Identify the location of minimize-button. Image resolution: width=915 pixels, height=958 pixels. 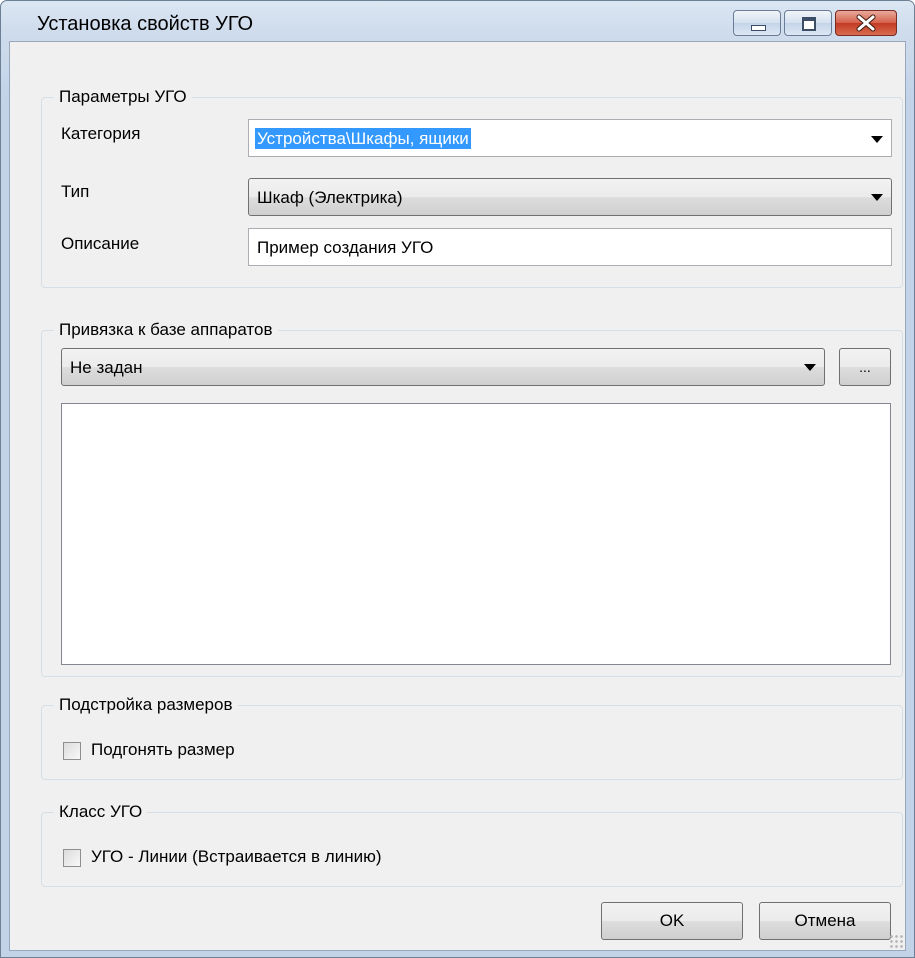
(757, 23).